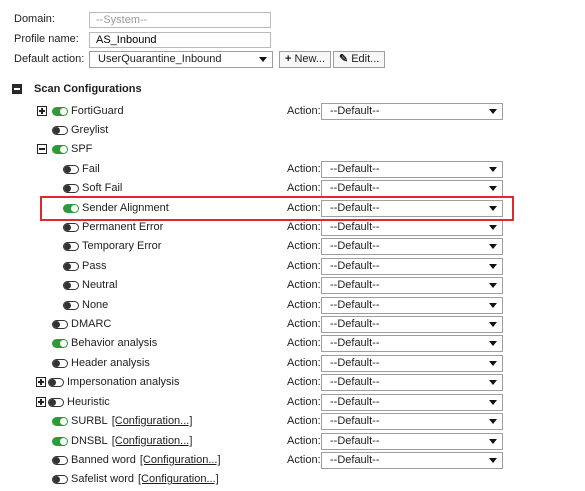  I want to click on surbl-toggle, so click(60, 421).